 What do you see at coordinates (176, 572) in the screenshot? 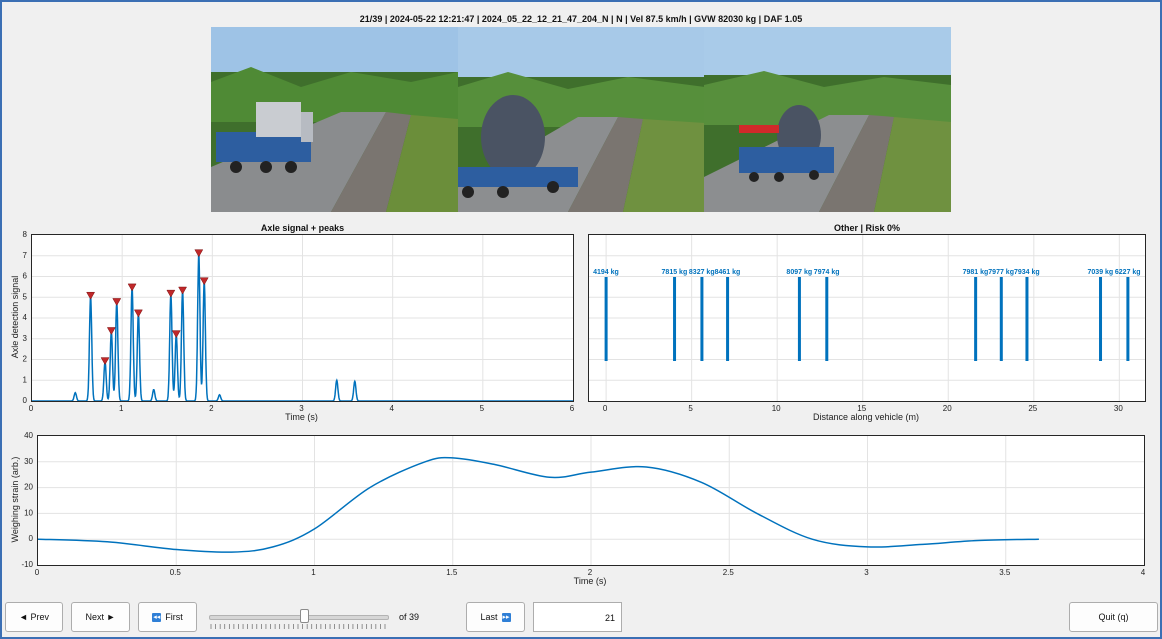
I see `x-tick-label: 0.5` at bounding box center [176, 572].